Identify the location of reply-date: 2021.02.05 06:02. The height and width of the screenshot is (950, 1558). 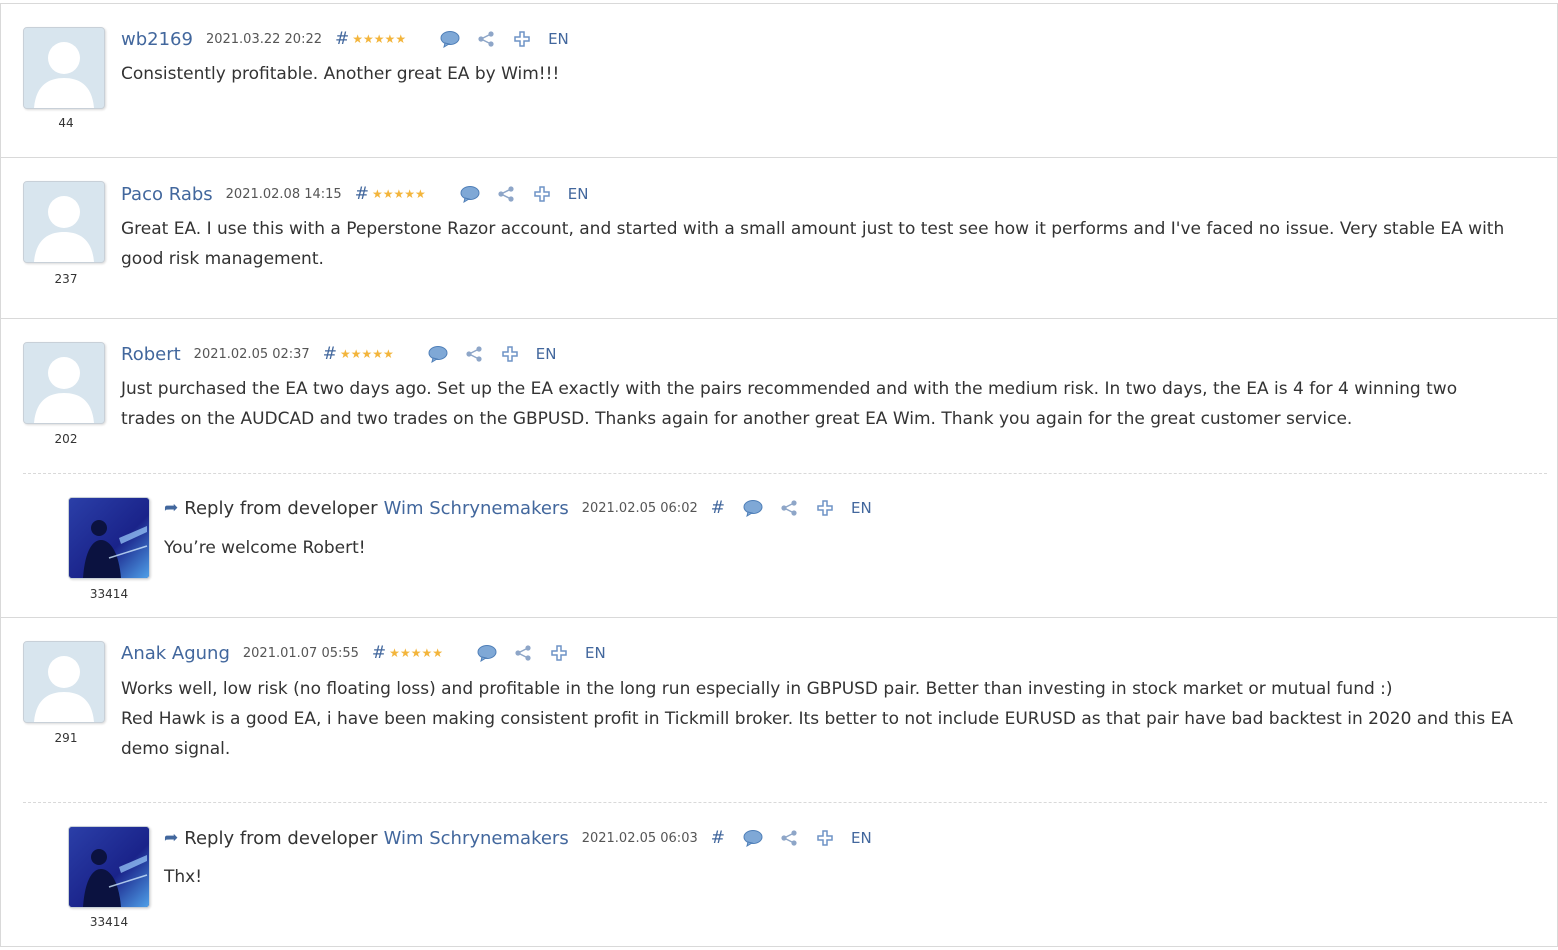
(639, 508).